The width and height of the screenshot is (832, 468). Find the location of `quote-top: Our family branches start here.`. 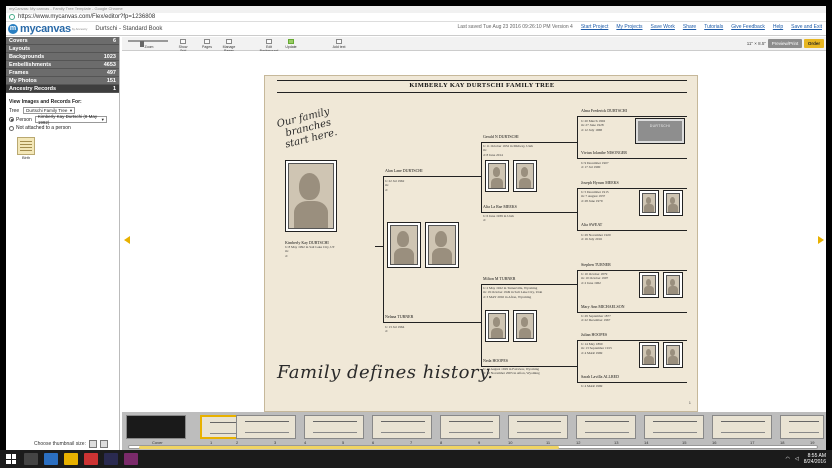

quote-top: Our family branches start here. is located at coordinates (307, 129).